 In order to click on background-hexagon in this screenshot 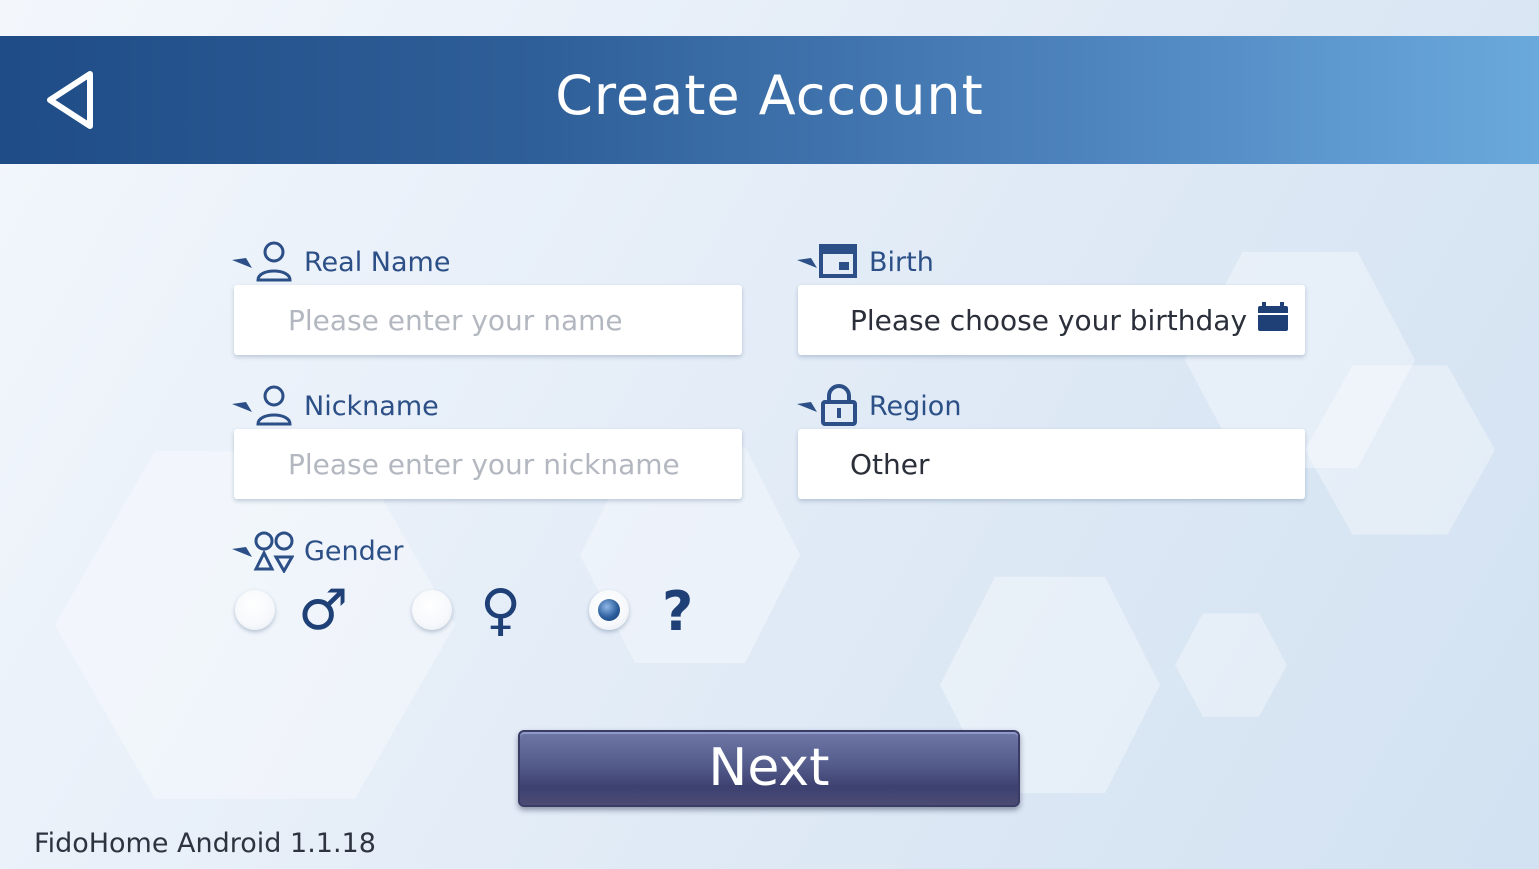, I will do `click(1231, 665)`.